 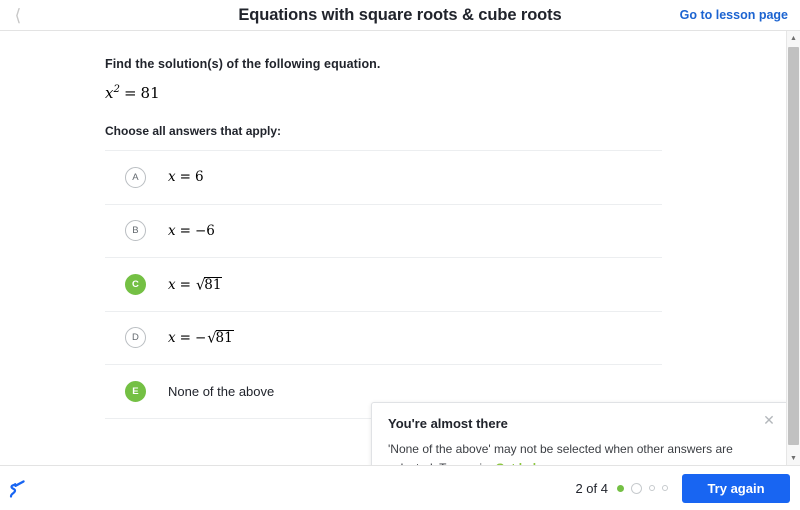 What do you see at coordinates (135, 338) in the screenshot?
I see `choice-bullet-d: D` at bounding box center [135, 338].